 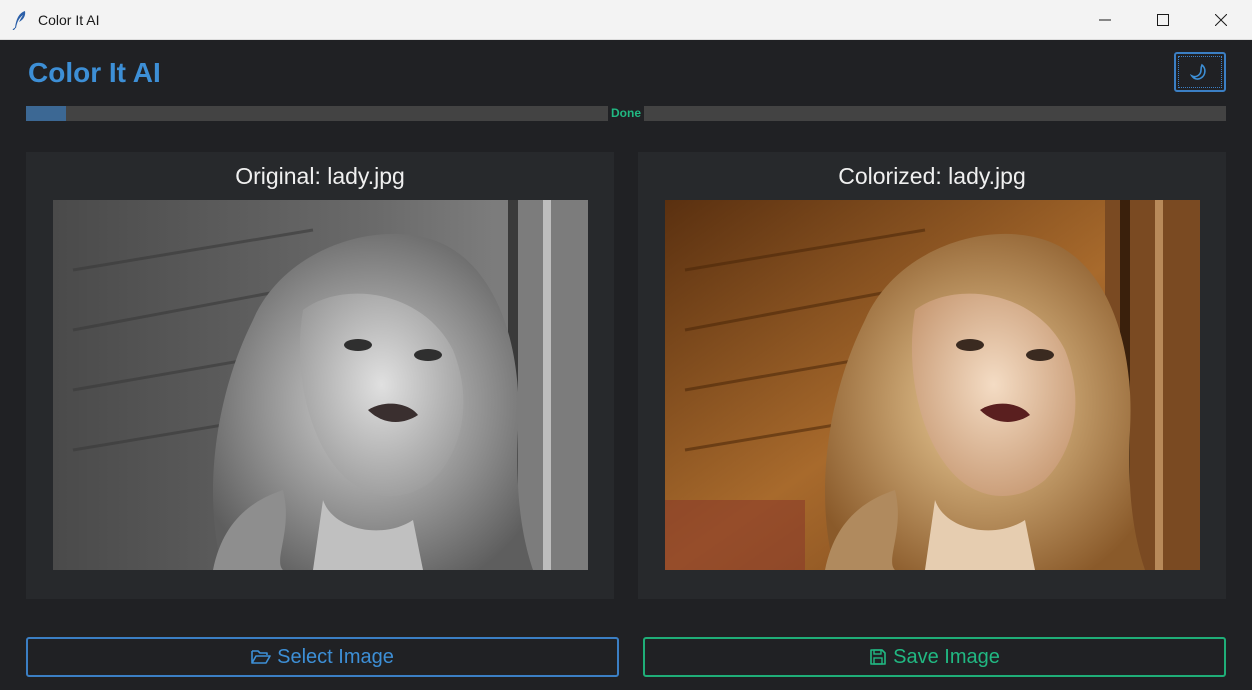 What do you see at coordinates (261, 657) in the screenshot?
I see `folder-open-icon` at bounding box center [261, 657].